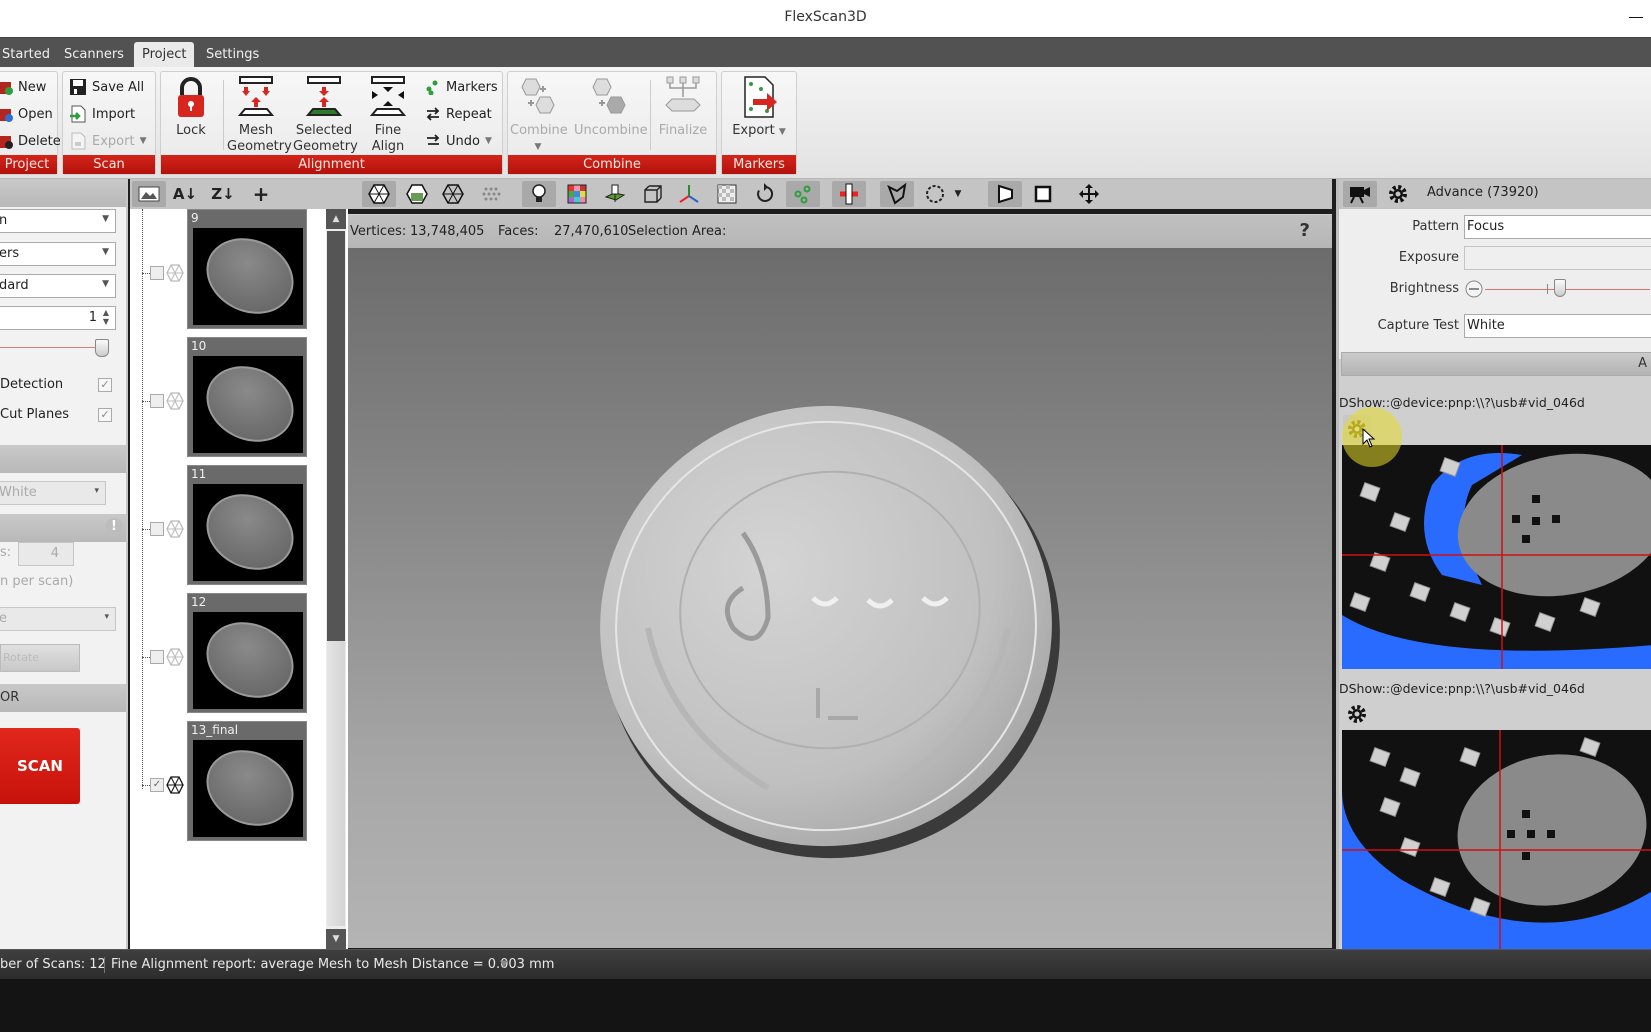 The width and height of the screenshot is (1651, 1032). I want to click on scrollbar-track, so click(336, 783).